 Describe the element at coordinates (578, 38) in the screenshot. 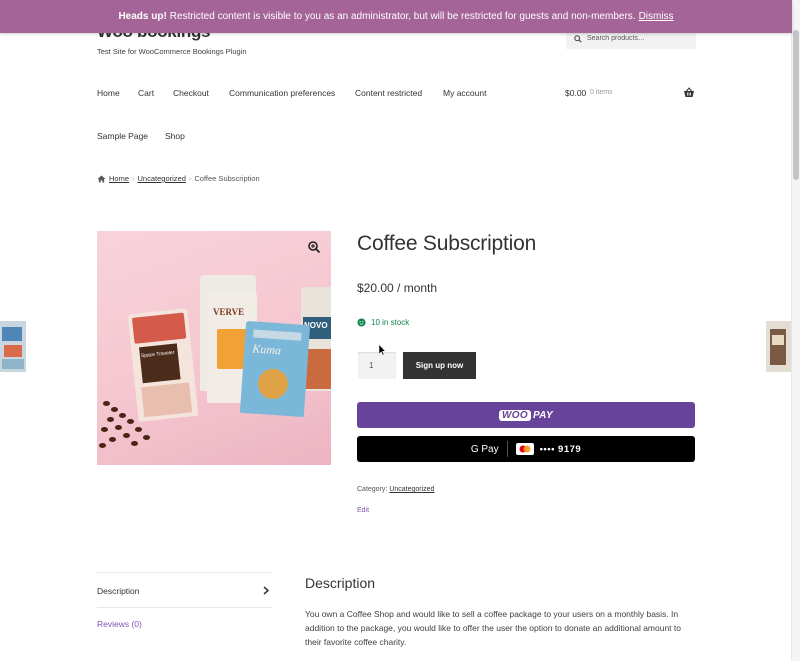

I see `search-icon` at that location.